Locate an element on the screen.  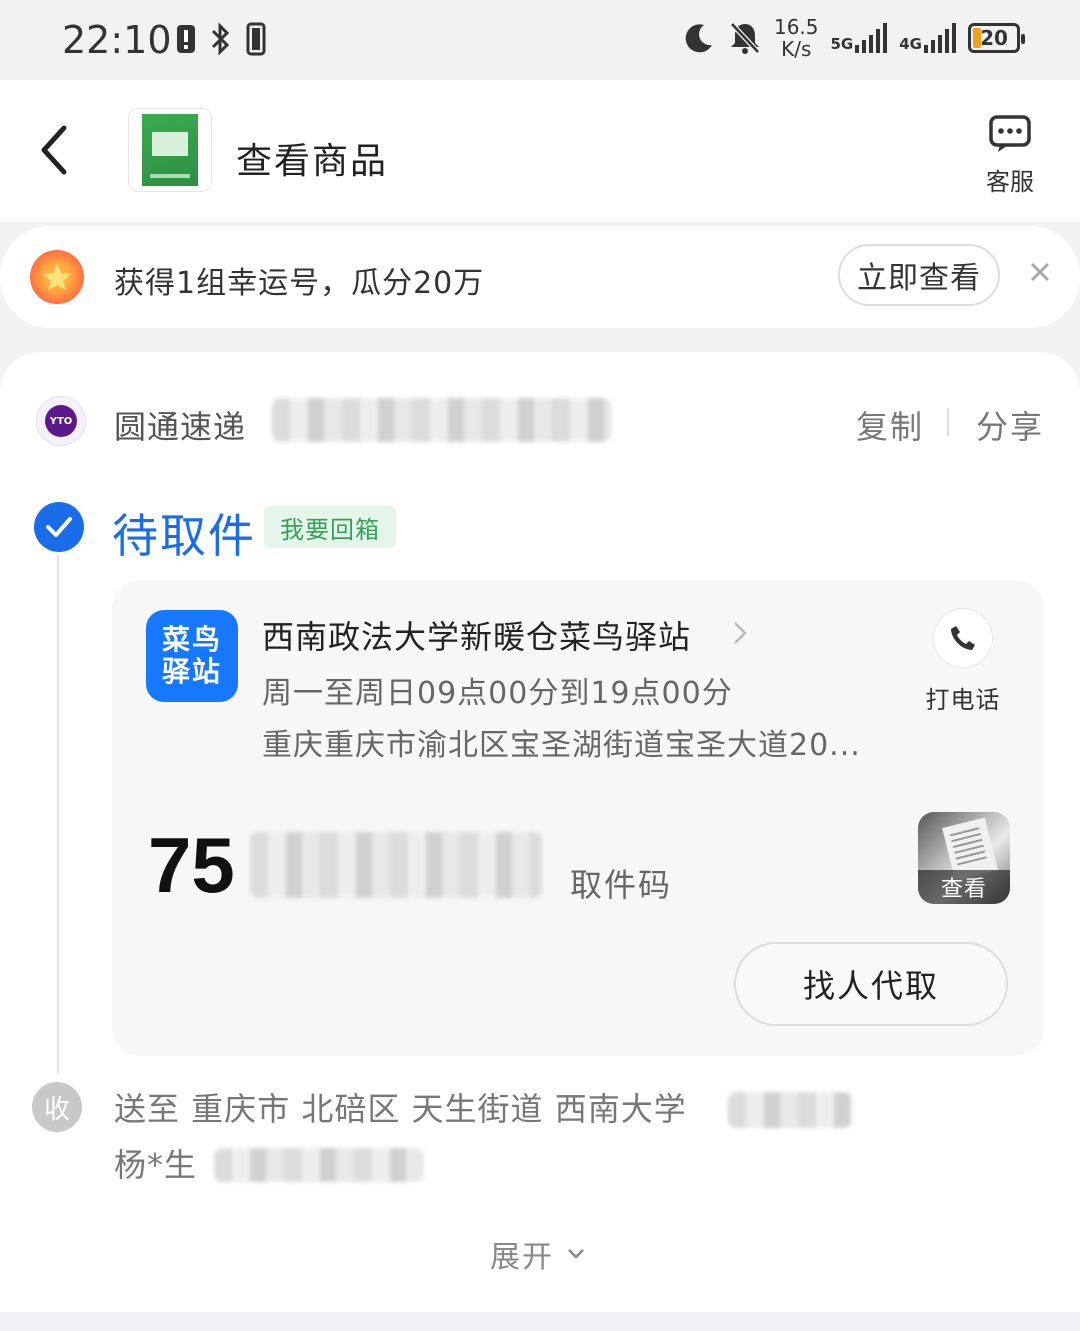
network-speed: 16.5 K/s is located at coordinates (796, 38).